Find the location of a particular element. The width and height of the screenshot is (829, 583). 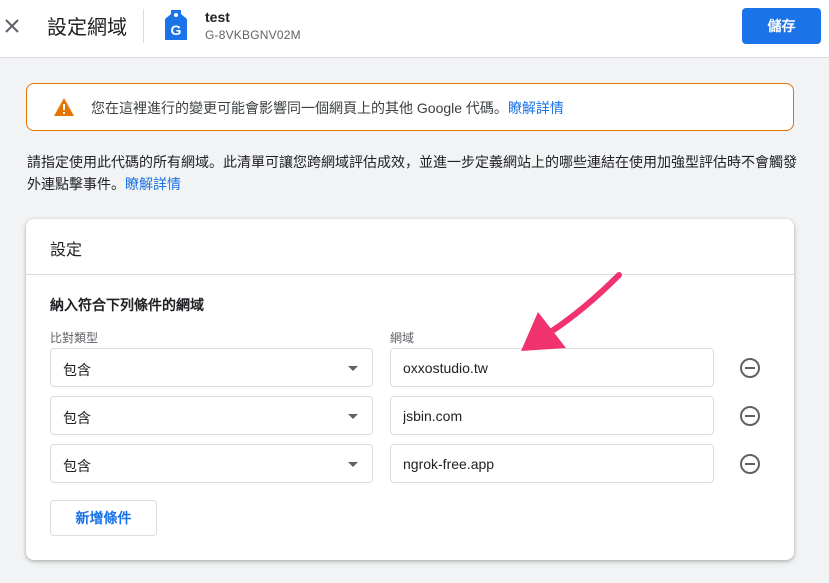

card-divider is located at coordinates (410, 274).